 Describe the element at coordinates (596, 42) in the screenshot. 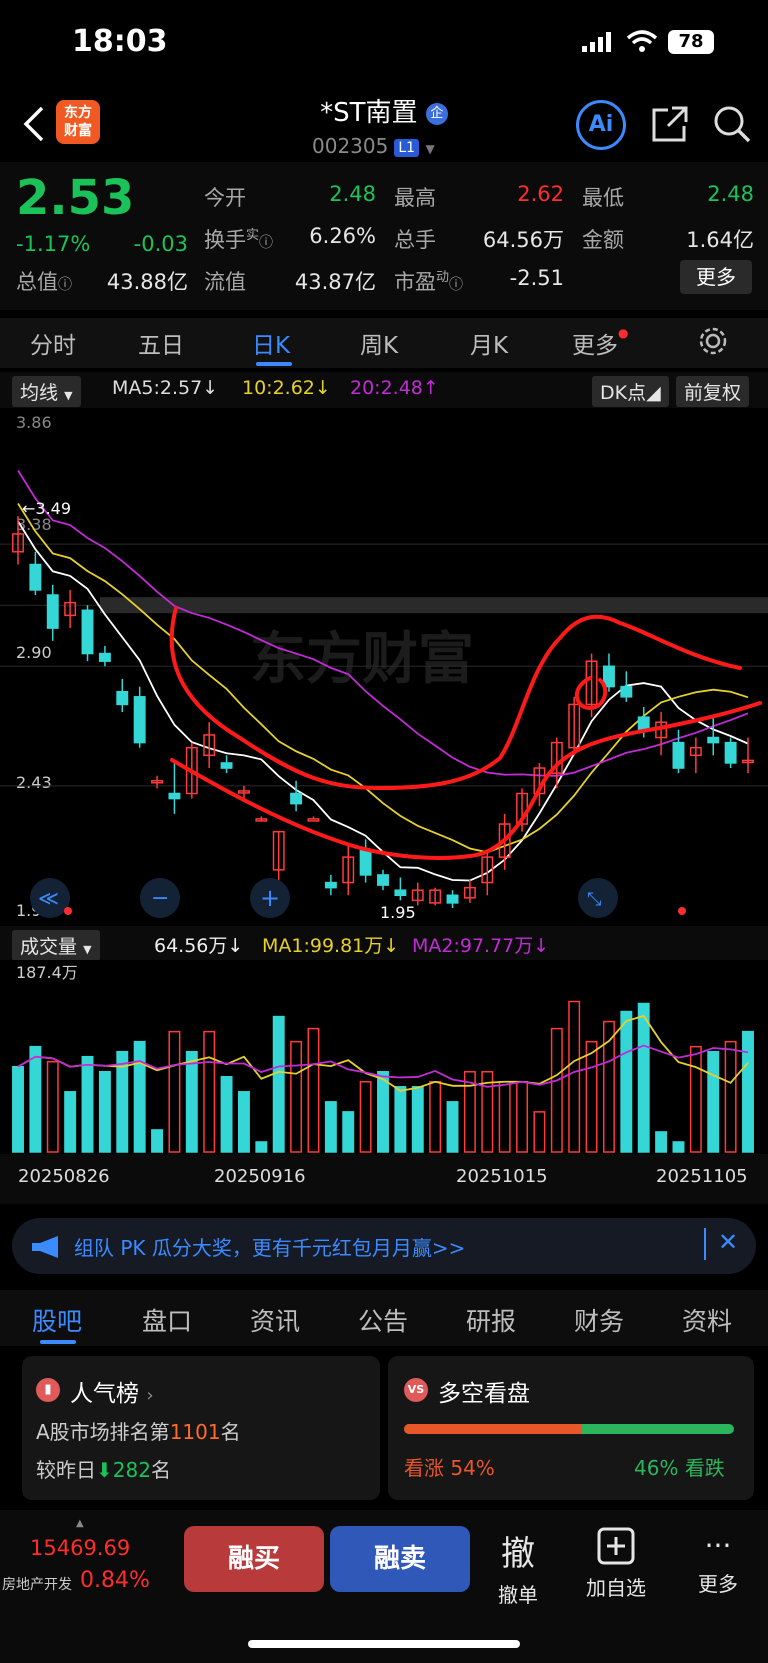

I see `signal-icon` at that location.